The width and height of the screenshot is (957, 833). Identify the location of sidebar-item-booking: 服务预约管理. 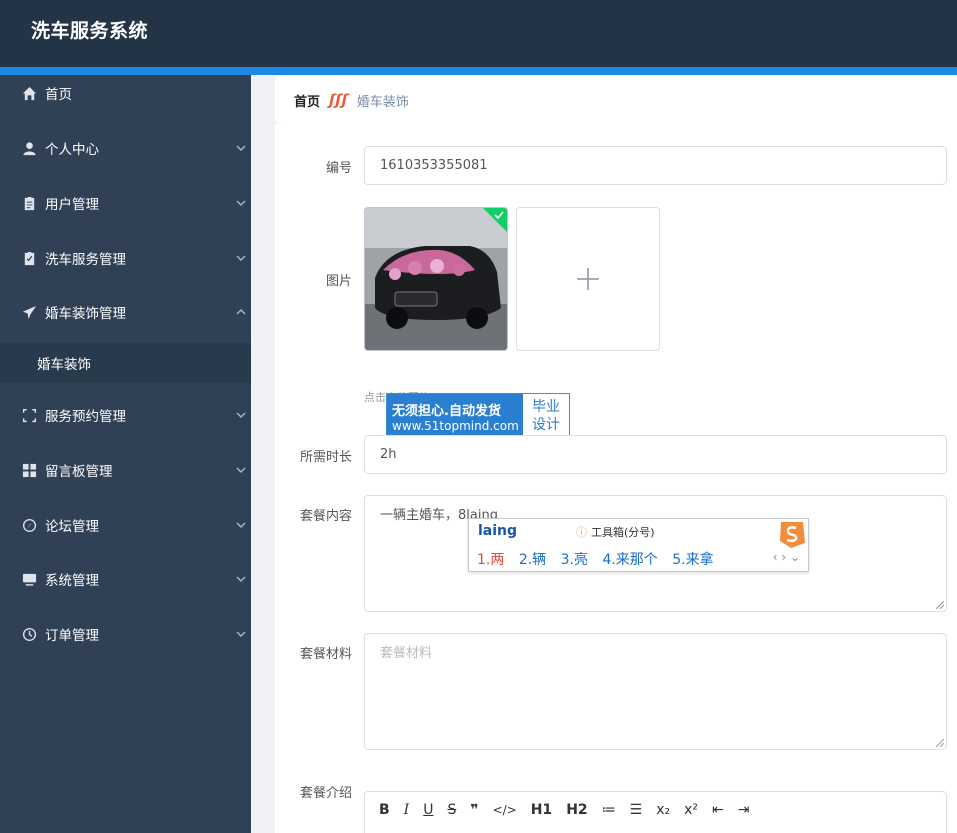
(125, 415).